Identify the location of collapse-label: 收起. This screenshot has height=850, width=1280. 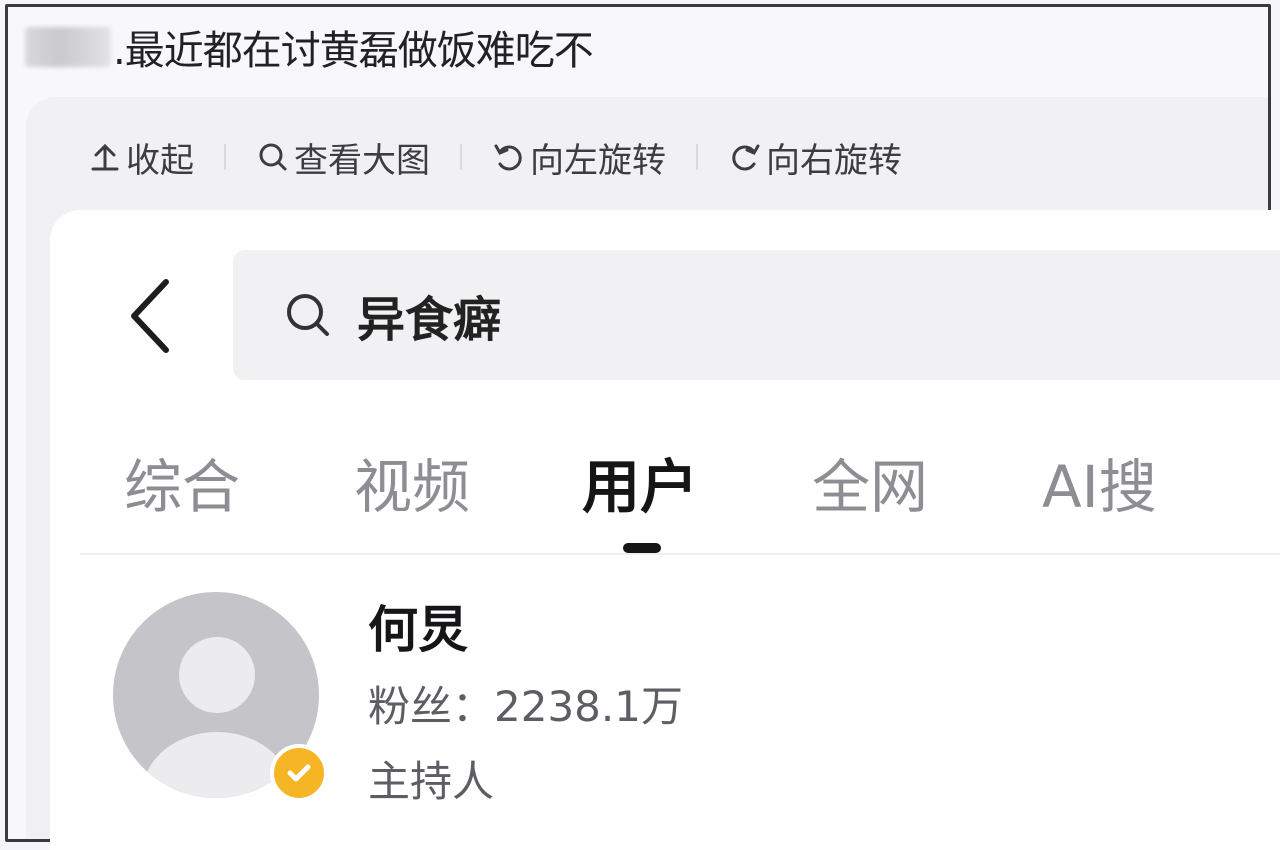
(160, 160).